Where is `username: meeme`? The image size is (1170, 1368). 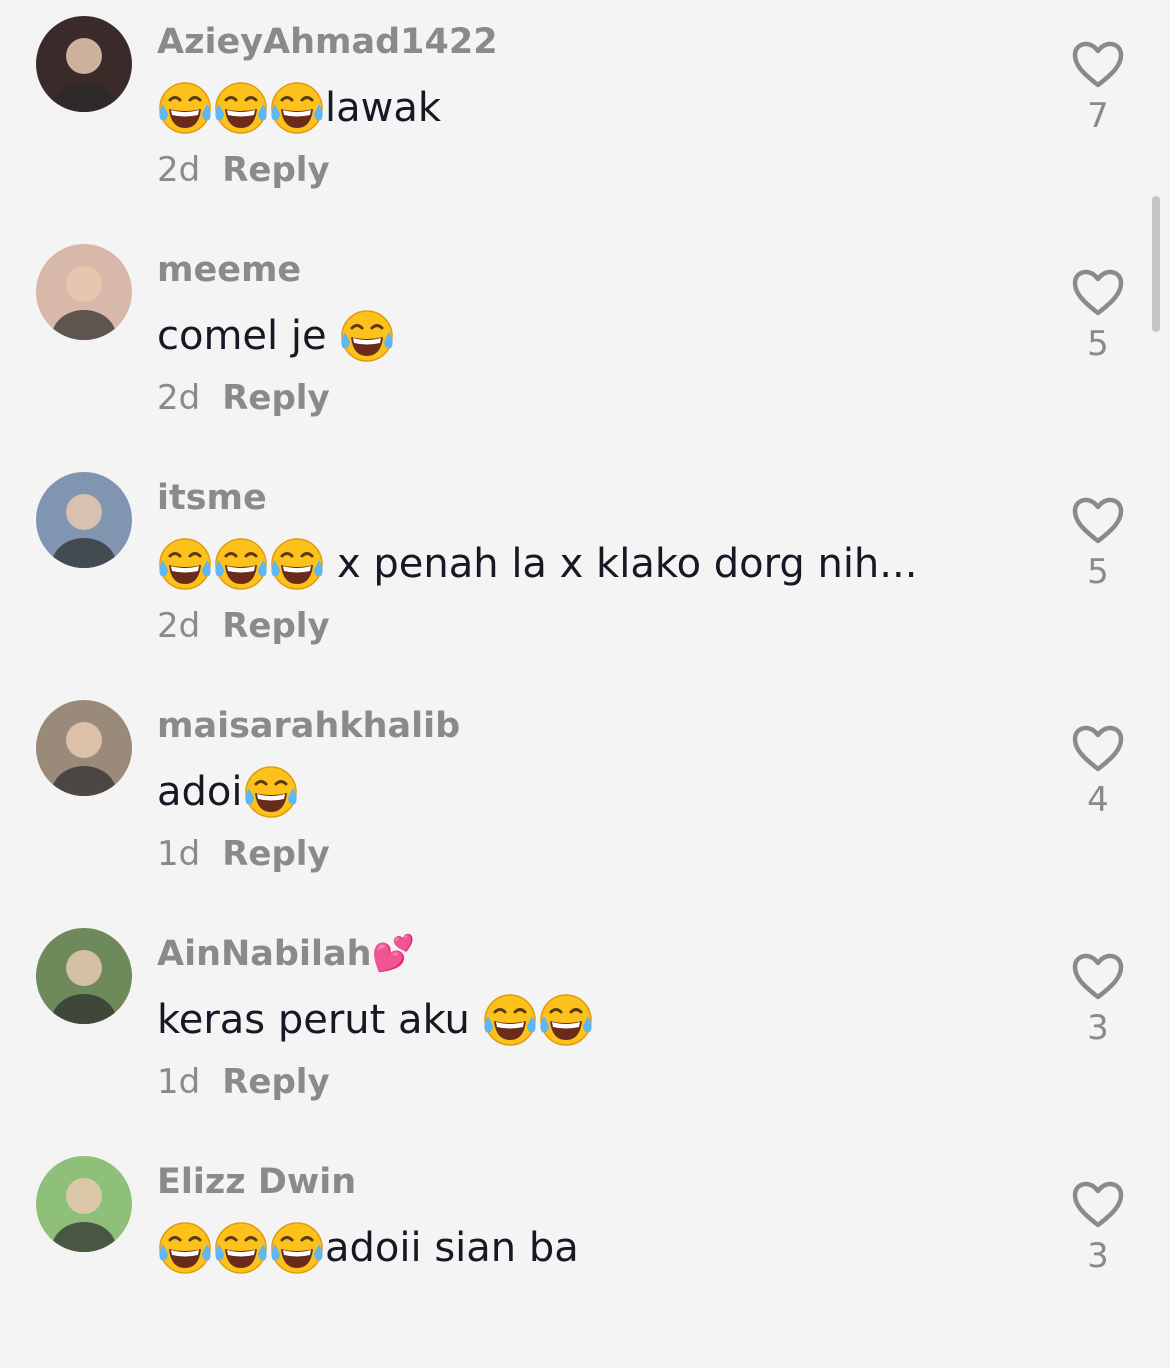
username: meeme is located at coordinates (229, 270).